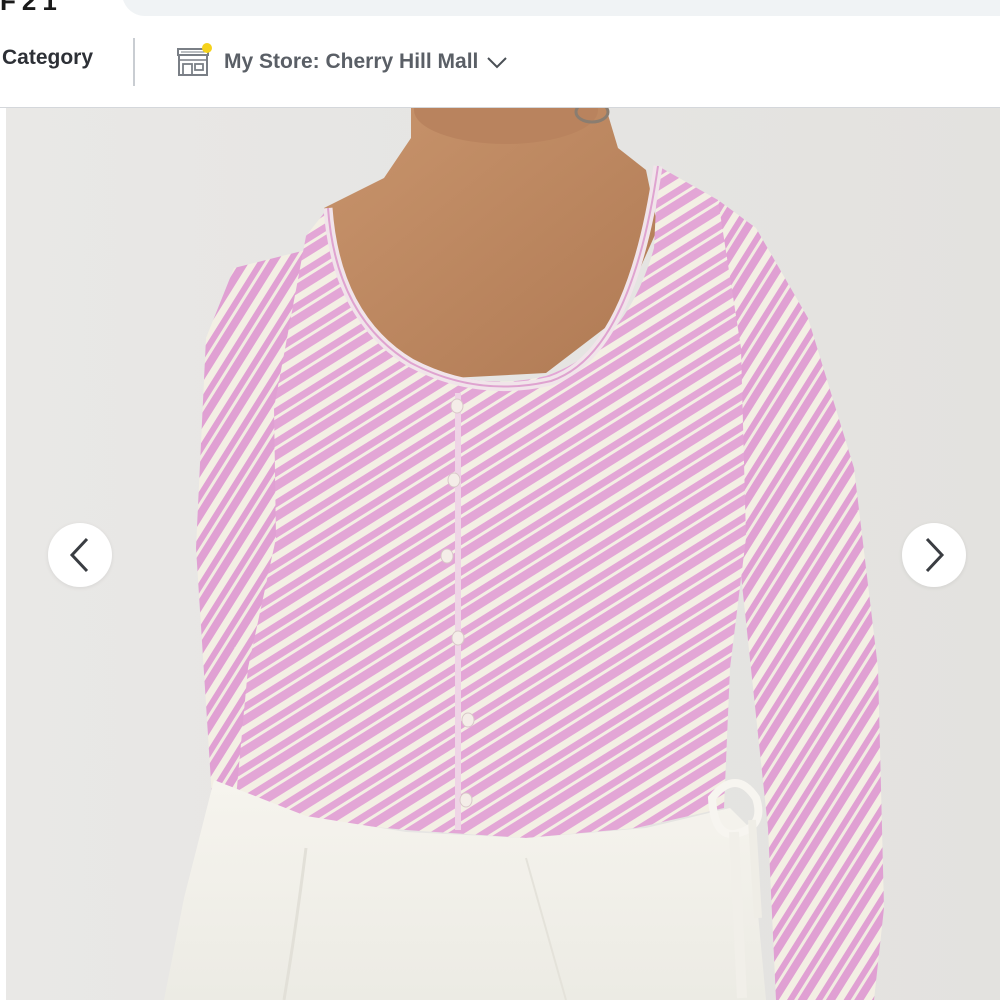  What do you see at coordinates (351, 61) in the screenshot?
I see `store-label: My Store: Cherry Hill Mall` at bounding box center [351, 61].